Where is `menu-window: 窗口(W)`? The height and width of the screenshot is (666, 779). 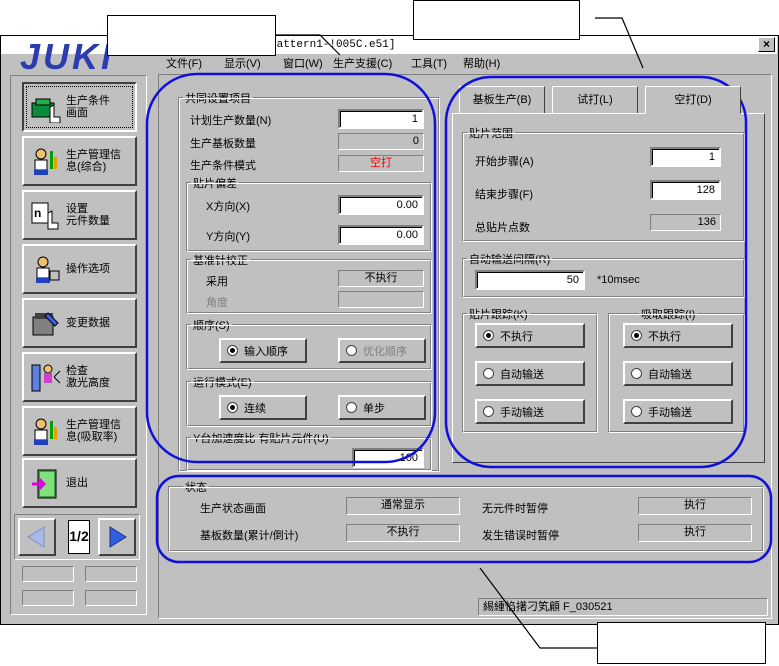
menu-window: 窗口(W) is located at coordinates (303, 63).